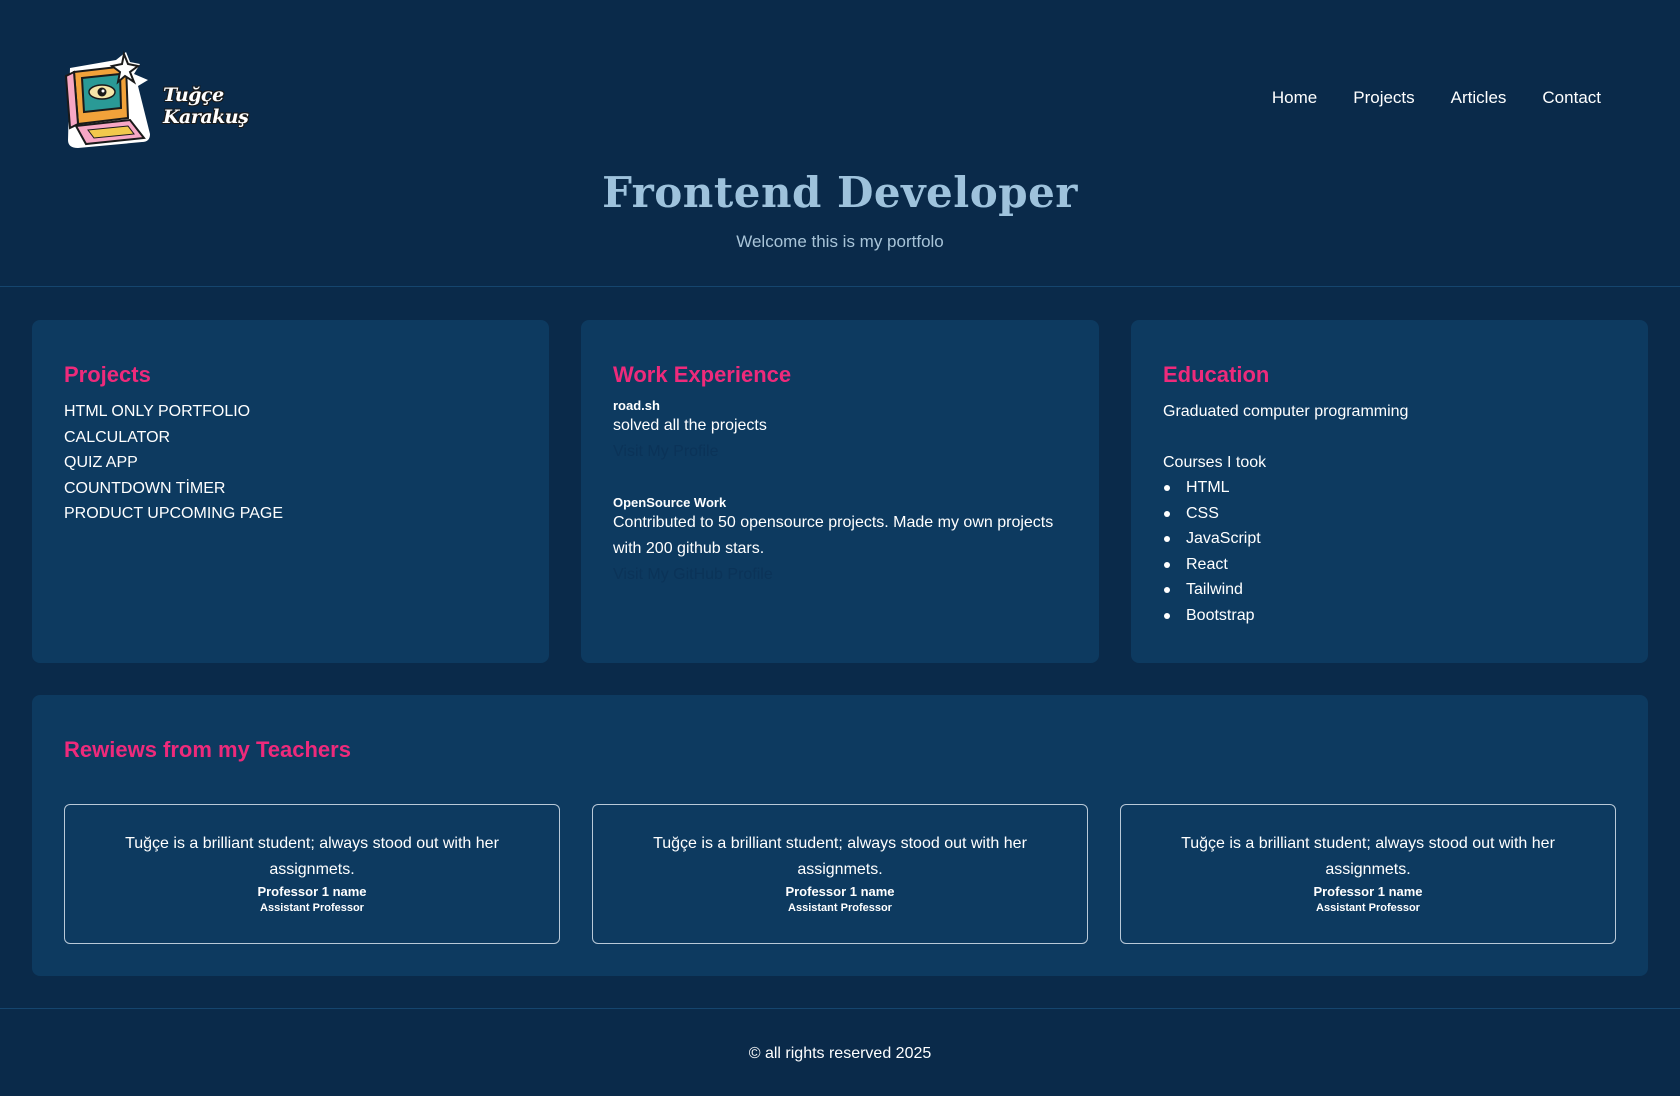 Image resolution: width=1680 pixels, height=1096 pixels. I want to click on visit-github-link: Visit My GitHub Profile, so click(840, 575).